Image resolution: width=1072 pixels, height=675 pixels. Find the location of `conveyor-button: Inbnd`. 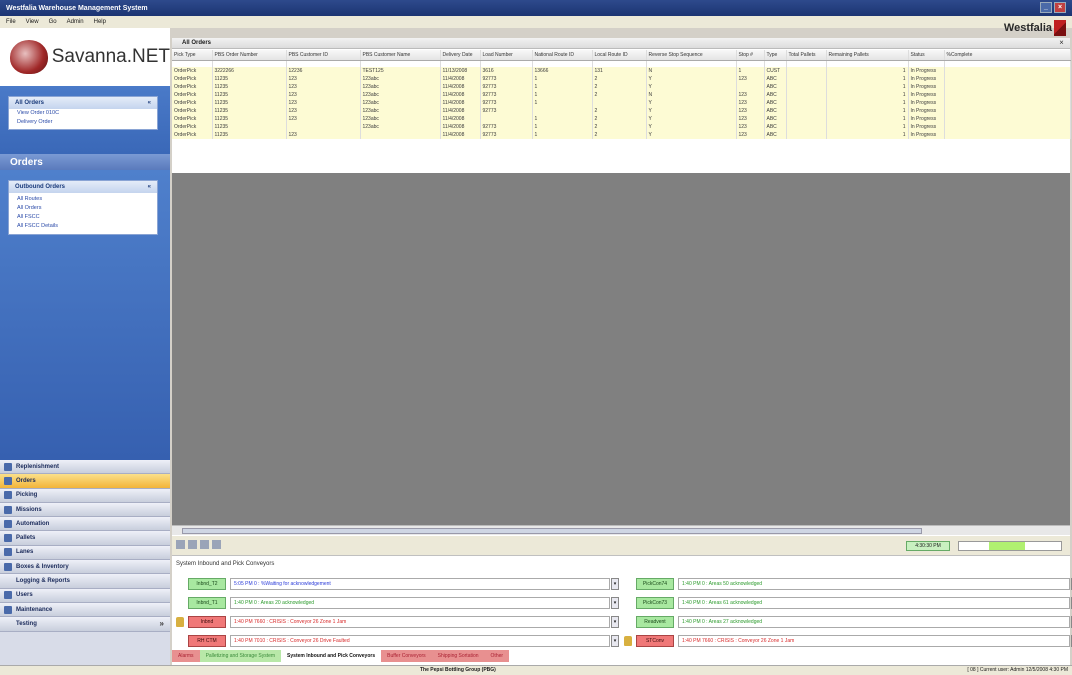

conveyor-button: Inbnd is located at coordinates (207, 622).